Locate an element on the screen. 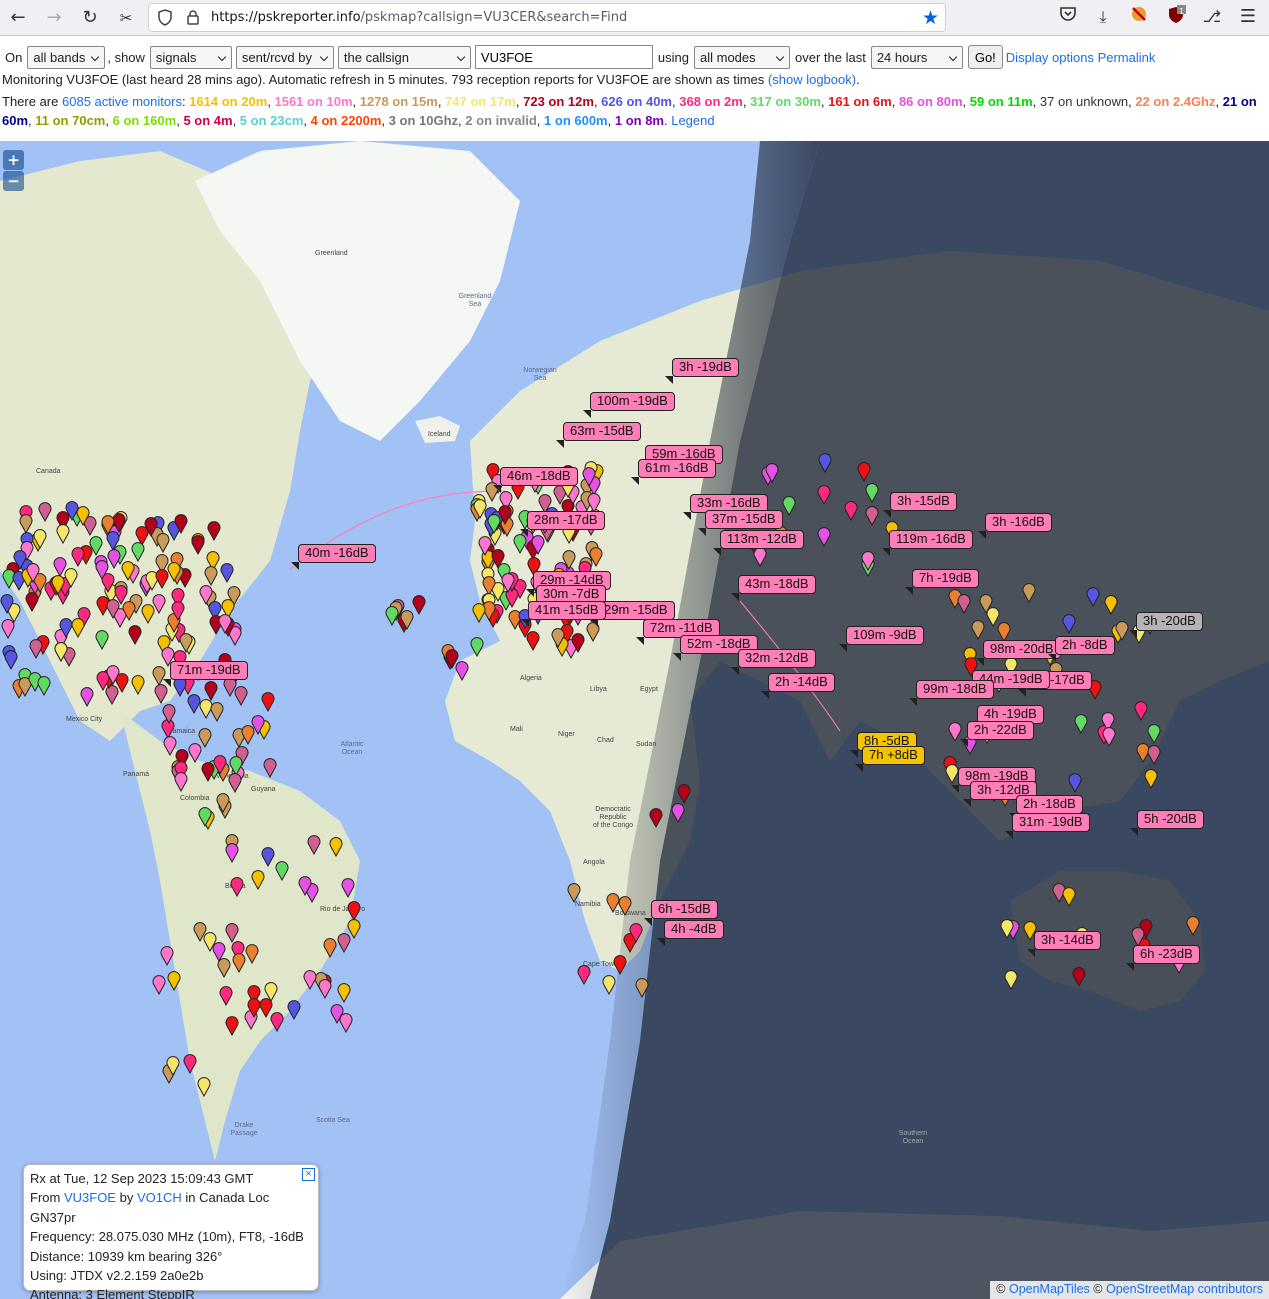 The image size is (1269, 1299). tracking-protection-icon is located at coordinates (165, 17).